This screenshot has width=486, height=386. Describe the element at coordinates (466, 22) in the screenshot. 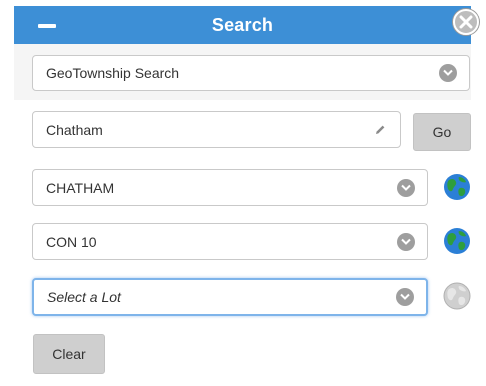

I see `close-icon` at that location.